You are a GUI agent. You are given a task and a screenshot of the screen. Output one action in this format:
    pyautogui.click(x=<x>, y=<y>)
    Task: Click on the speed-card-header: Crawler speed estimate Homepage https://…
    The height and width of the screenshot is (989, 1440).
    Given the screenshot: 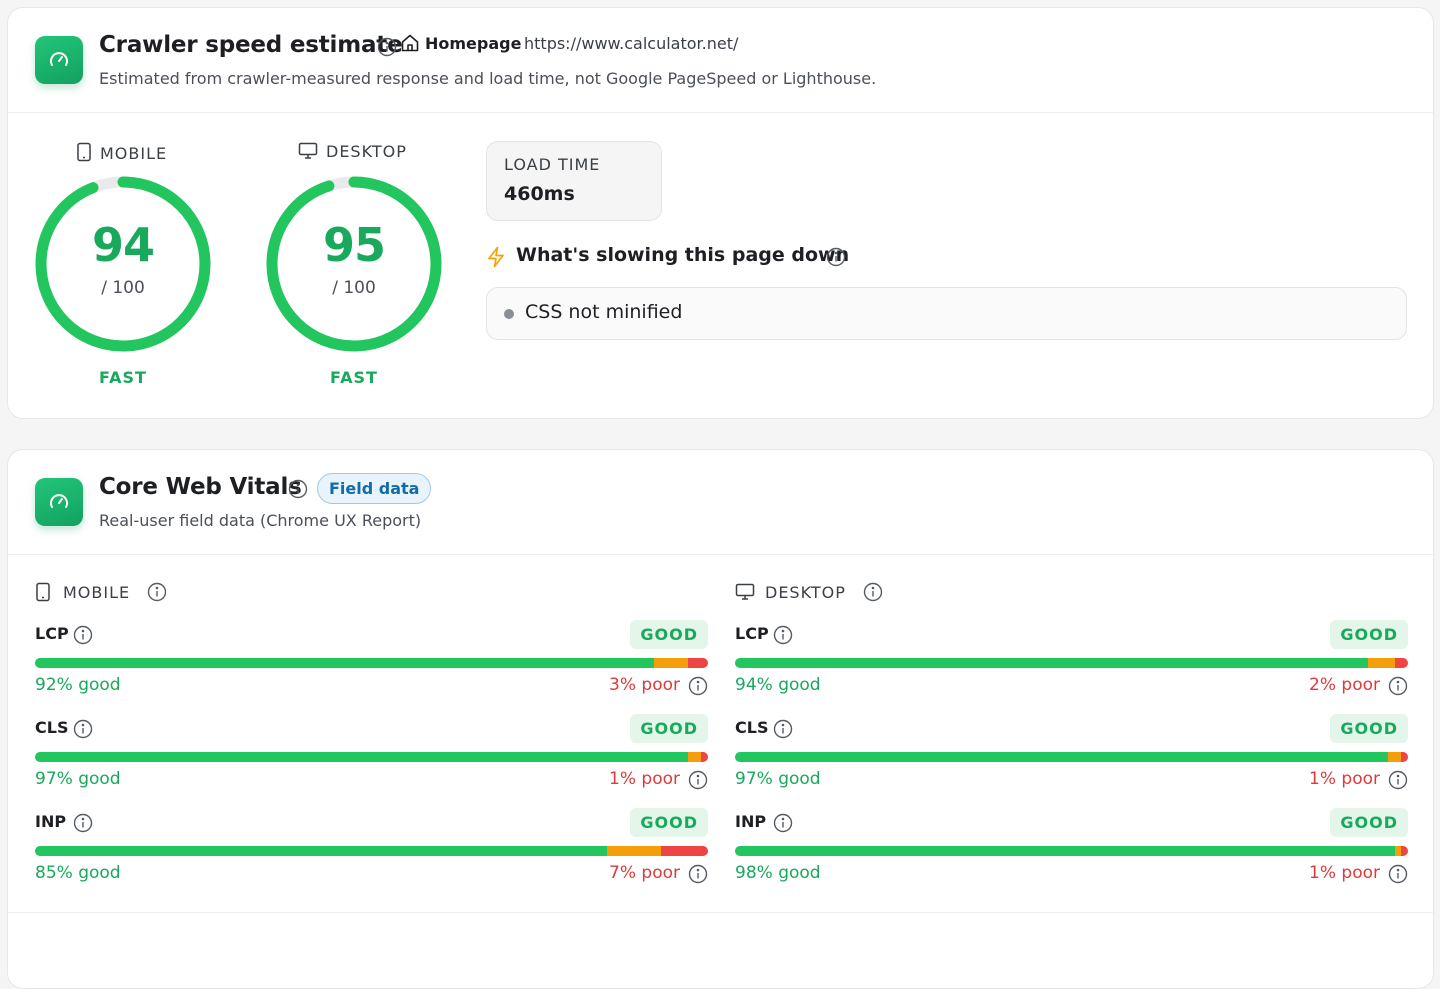 What is the action you would take?
    pyautogui.click(x=720, y=60)
    